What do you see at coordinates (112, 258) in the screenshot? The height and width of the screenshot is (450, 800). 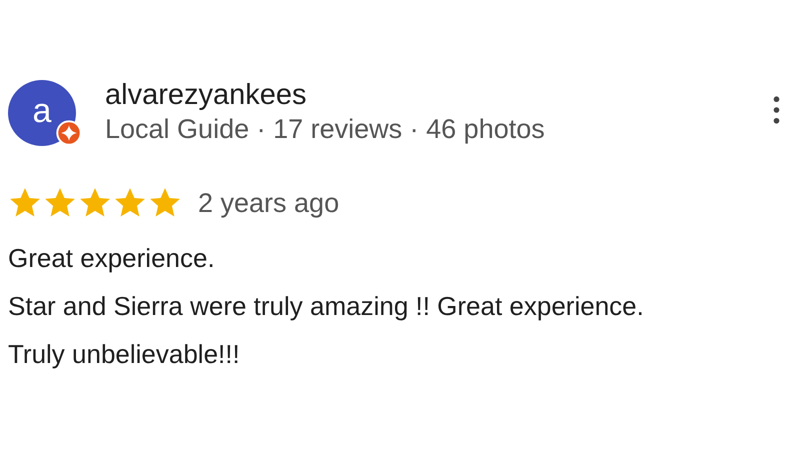 I see `review-text: Great experience.` at bounding box center [112, 258].